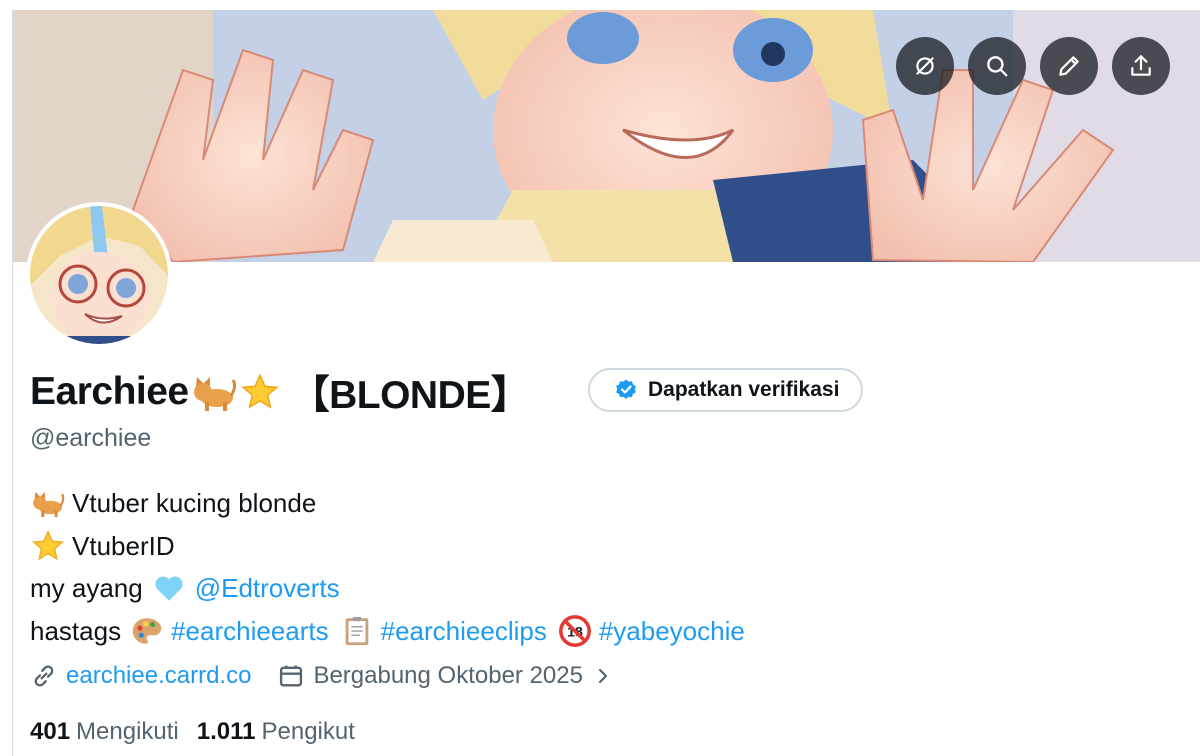 The image size is (1200, 756). I want to click on profile-meta: earchiee.carrd.co Bergabung Oktober 2025, so click(335, 676).